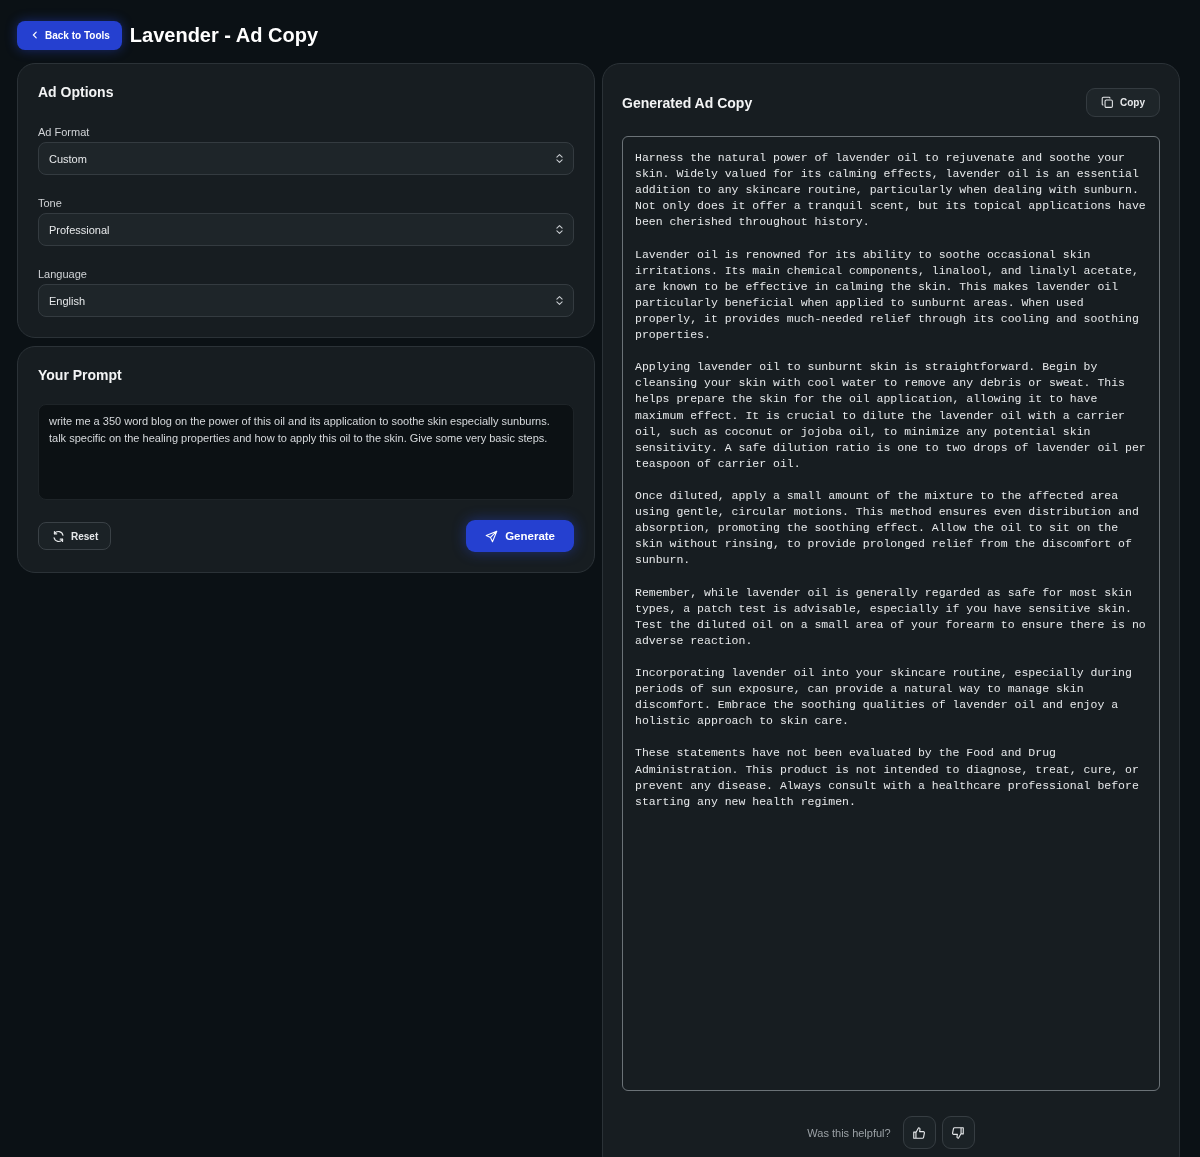 This screenshot has height=1157, width=1200. Describe the element at coordinates (50, 203) in the screenshot. I see `field-label: Tone` at that location.